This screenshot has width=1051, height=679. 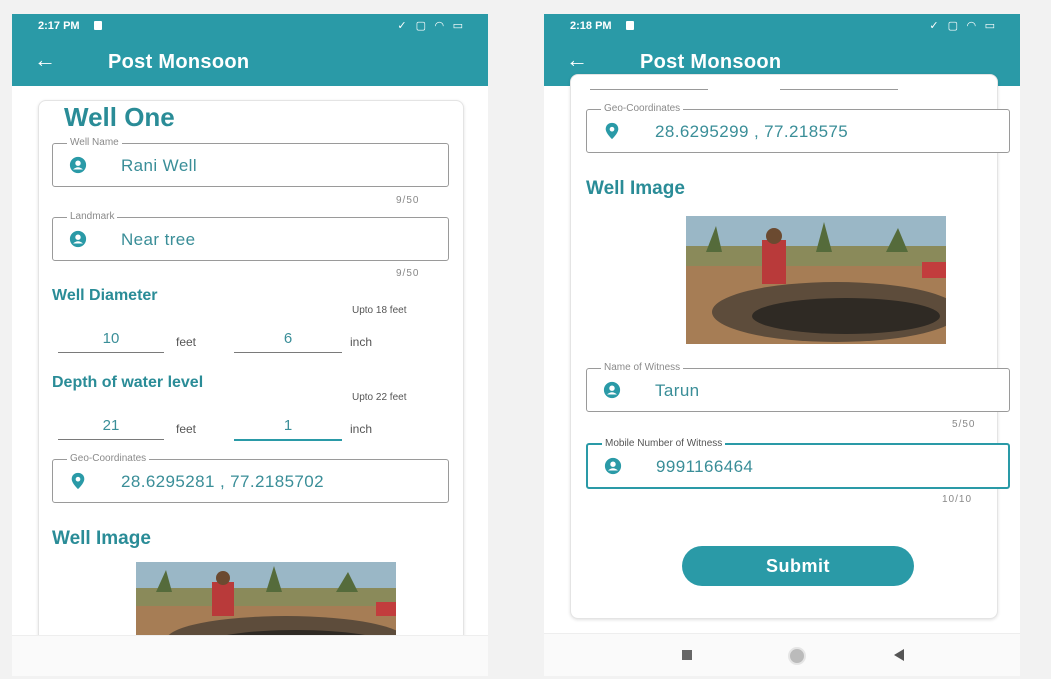 What do you see at coordinates (288, 429) in the screenshot?
I see `depth-inch-input: 1` at bounding box center [288, 429].